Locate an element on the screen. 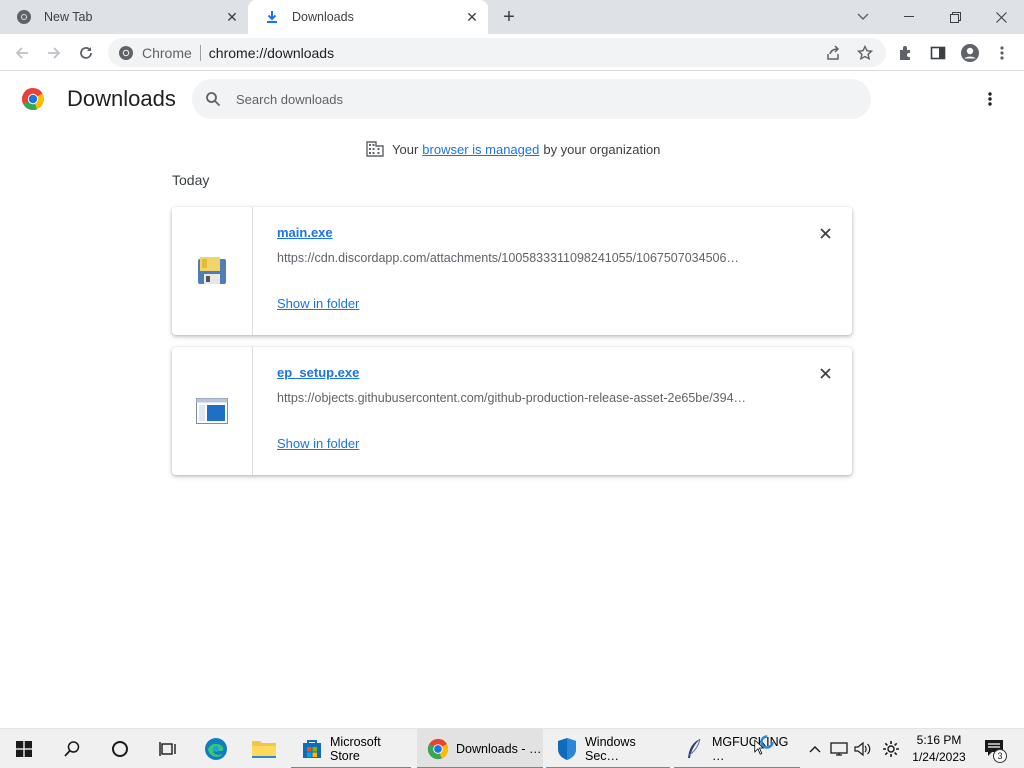 The height and width of the screenshot is (768, 1024). clock-time: 5:16 PM is located at coordinates (939, 740).